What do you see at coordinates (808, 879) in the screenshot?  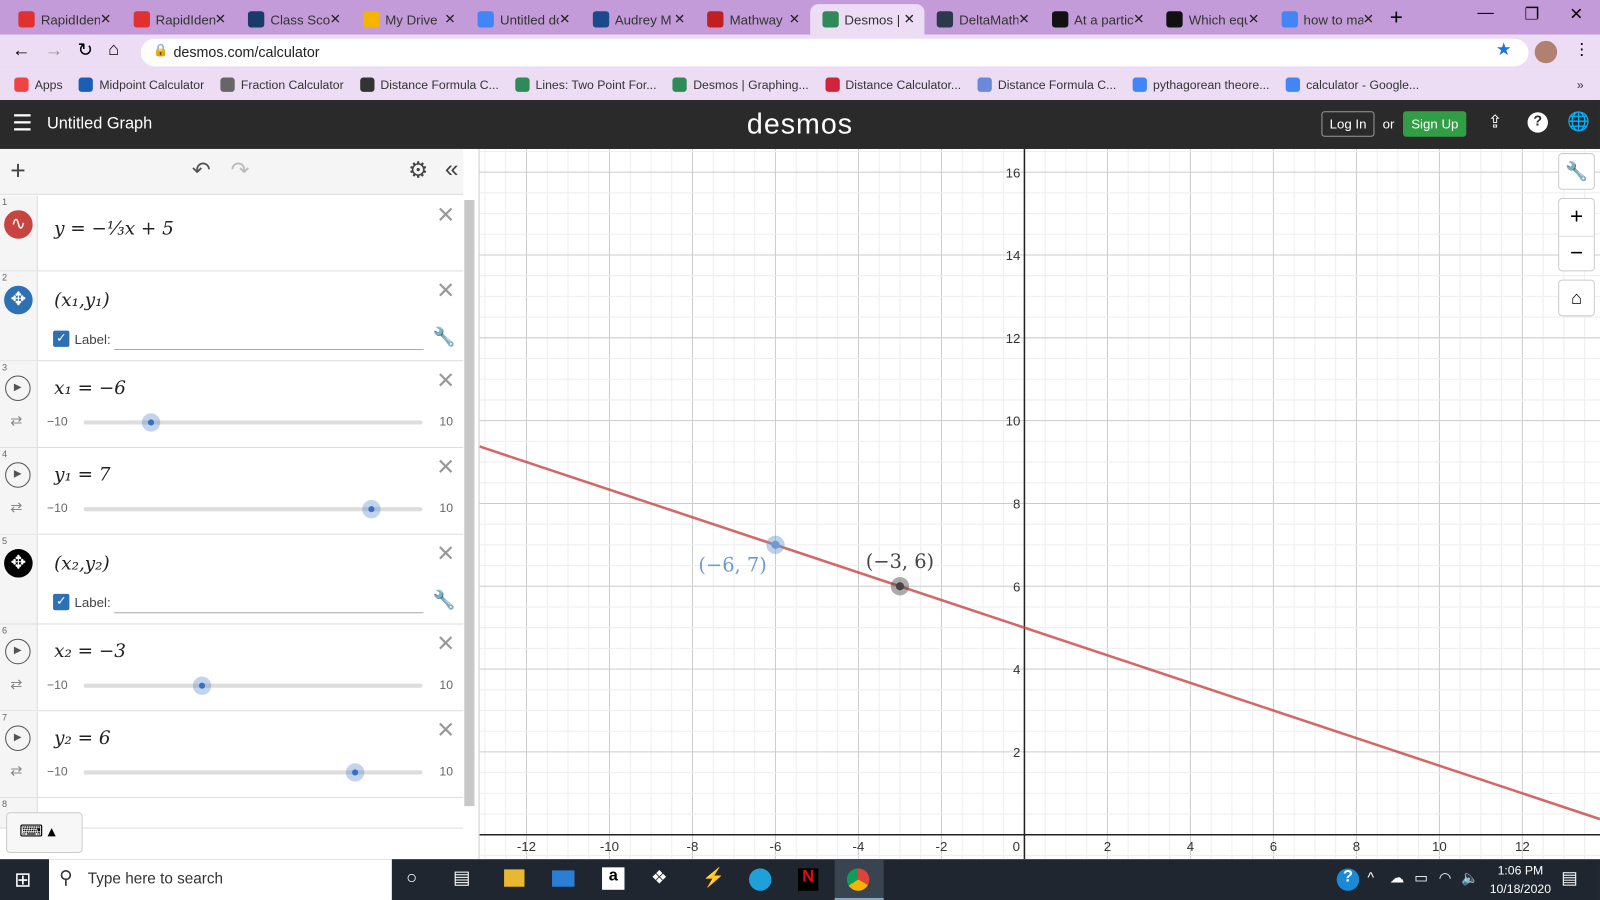 I see `netflix-icon: N` at bounding box center [808, 879].